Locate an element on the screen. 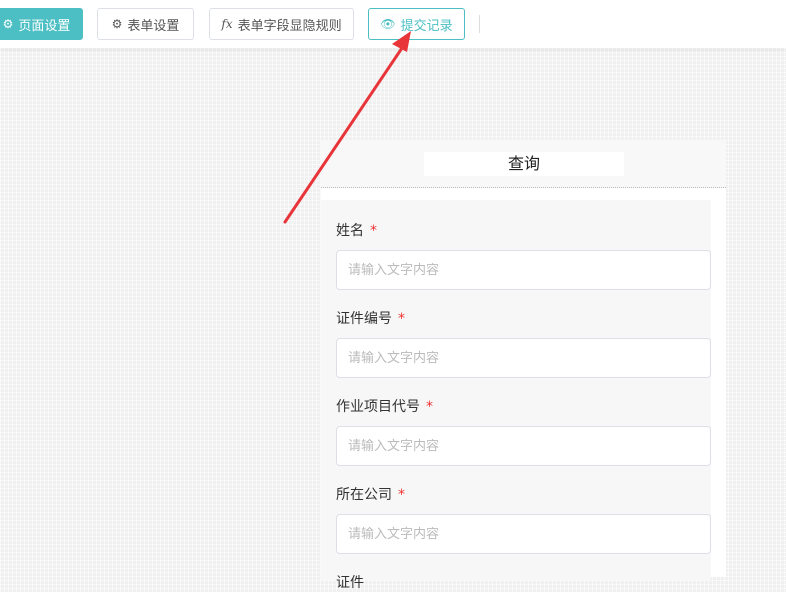 Image resolution: width=786 pixels, height=592 pixels. name-input is located at coordinates (523, 270).